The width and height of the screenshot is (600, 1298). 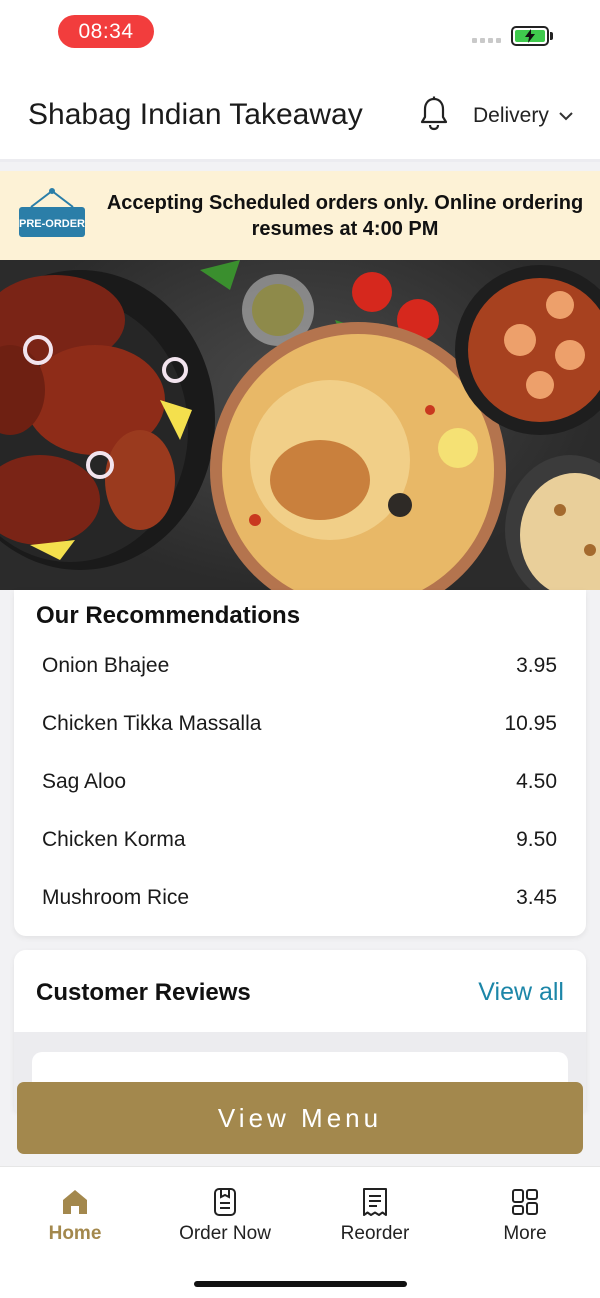 What do you see at coordinates (75, 1202) in the screenshot?
I see `home-icon` at bounding box center [75, 1202].